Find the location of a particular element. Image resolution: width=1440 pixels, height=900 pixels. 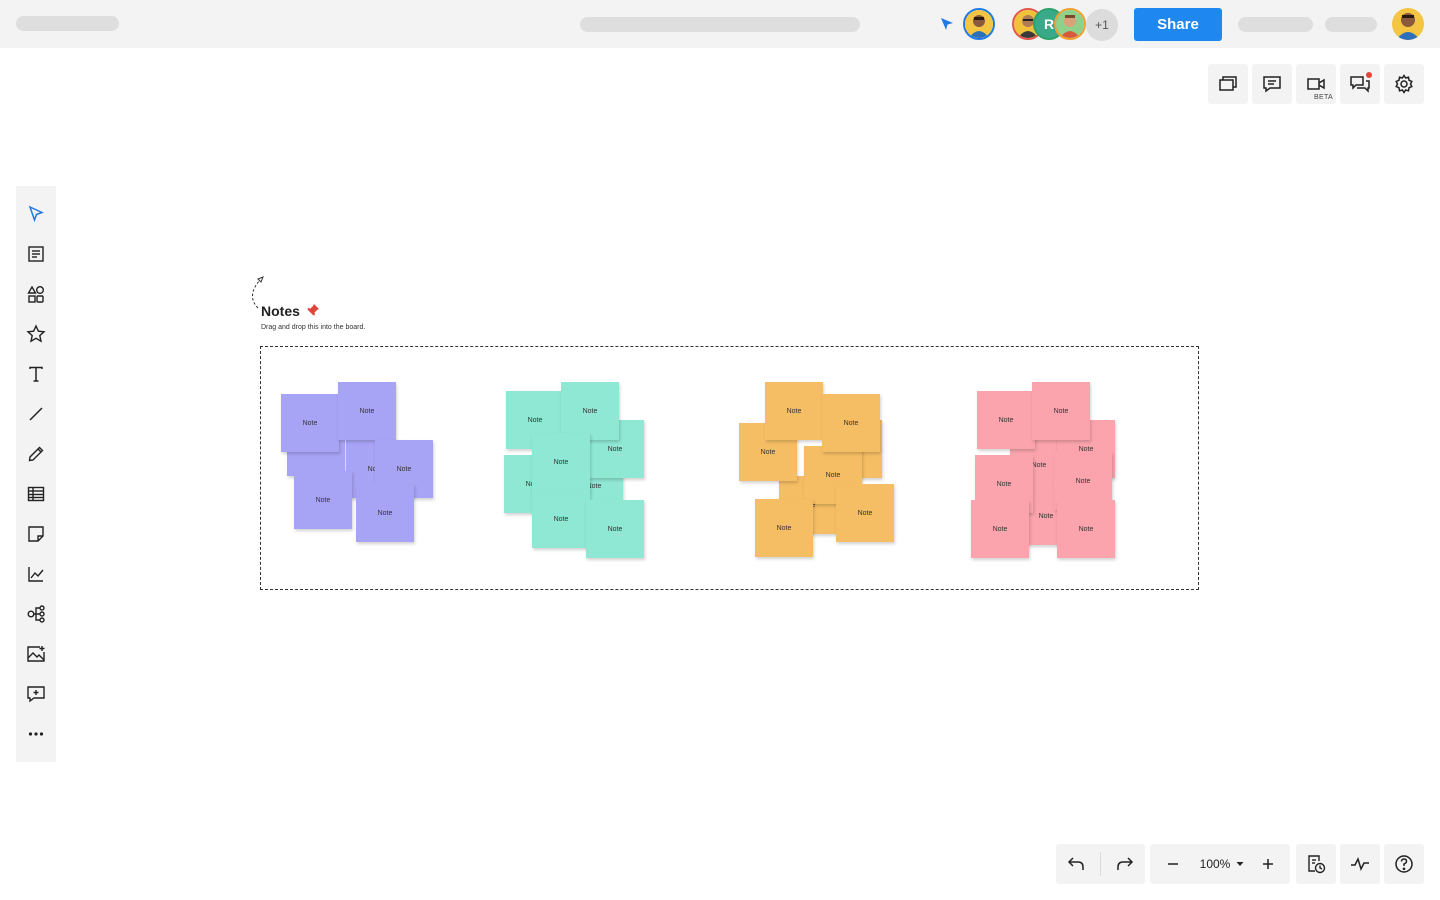

template-tool is located at coordinates (36, 254).